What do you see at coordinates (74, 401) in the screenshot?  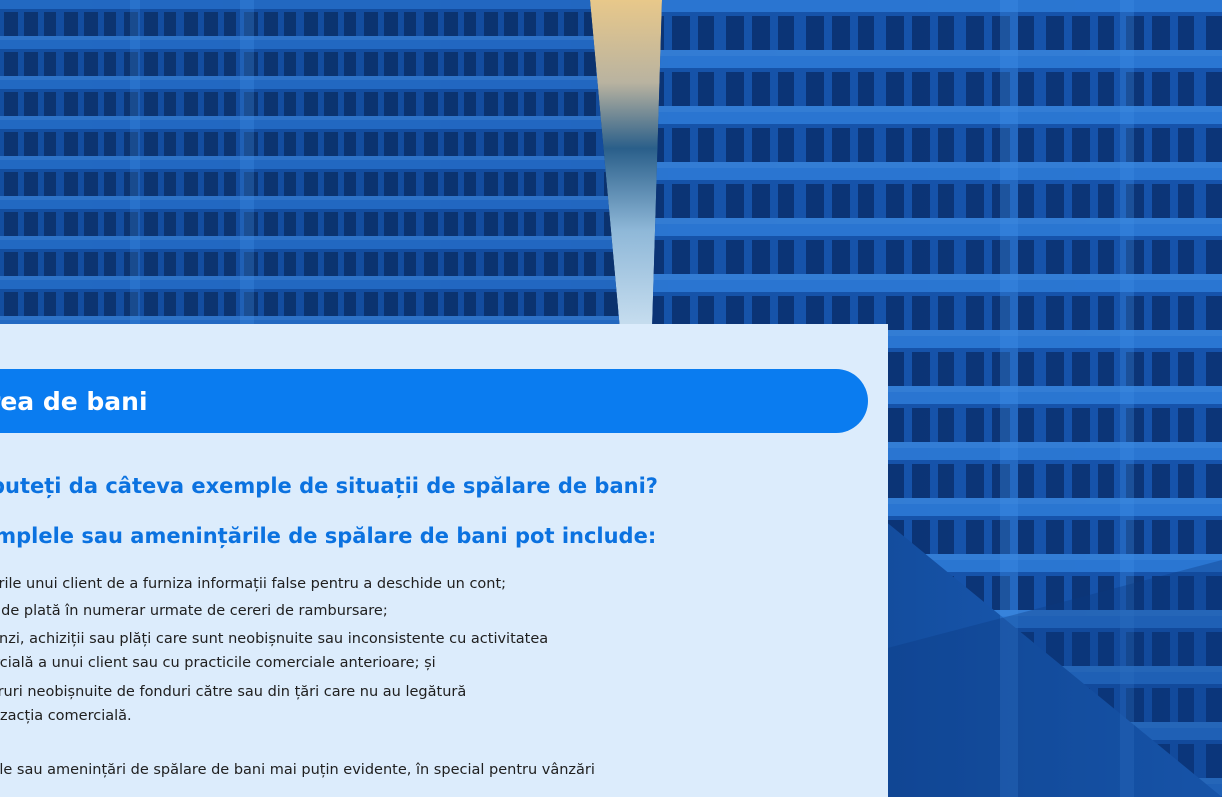 I see `section-title: rea de bani` at bounding box center [74, 401].